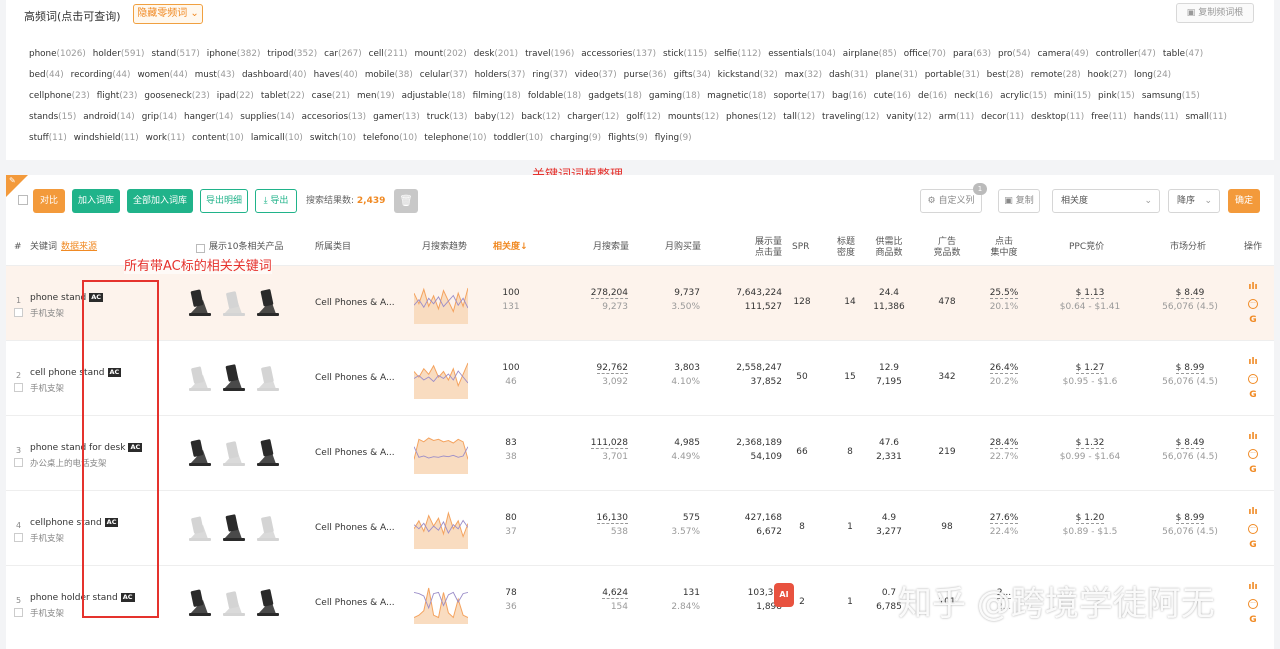 The image size is (1280, 649). I want to click on select-all-checkbox, so click(23, 200).